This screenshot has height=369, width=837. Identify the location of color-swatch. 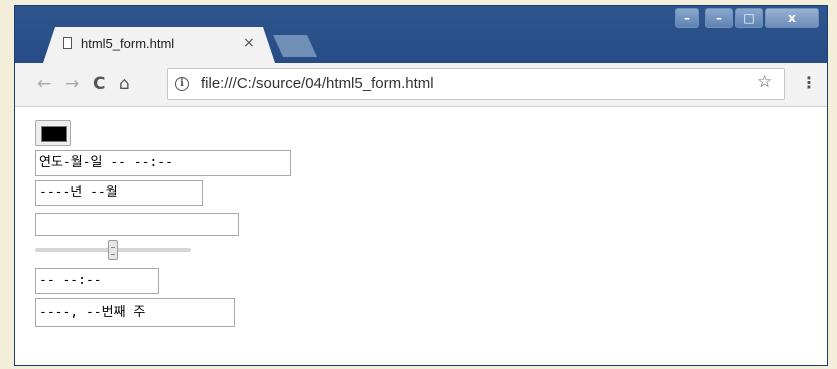
(54, 134).